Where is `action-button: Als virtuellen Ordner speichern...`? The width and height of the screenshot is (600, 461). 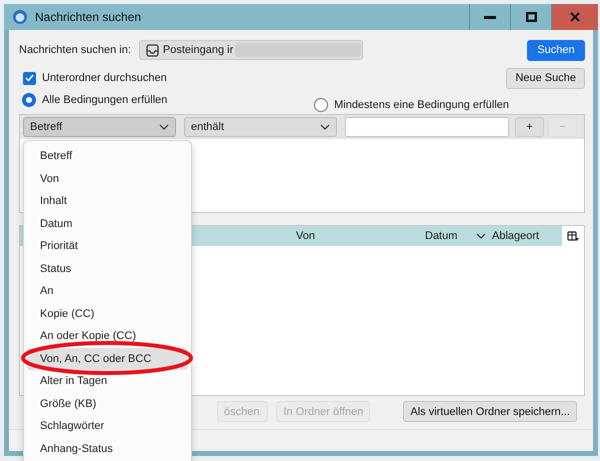
action-button: Als virtuellen Ordner speichern... is located at coordinates (490, 411).